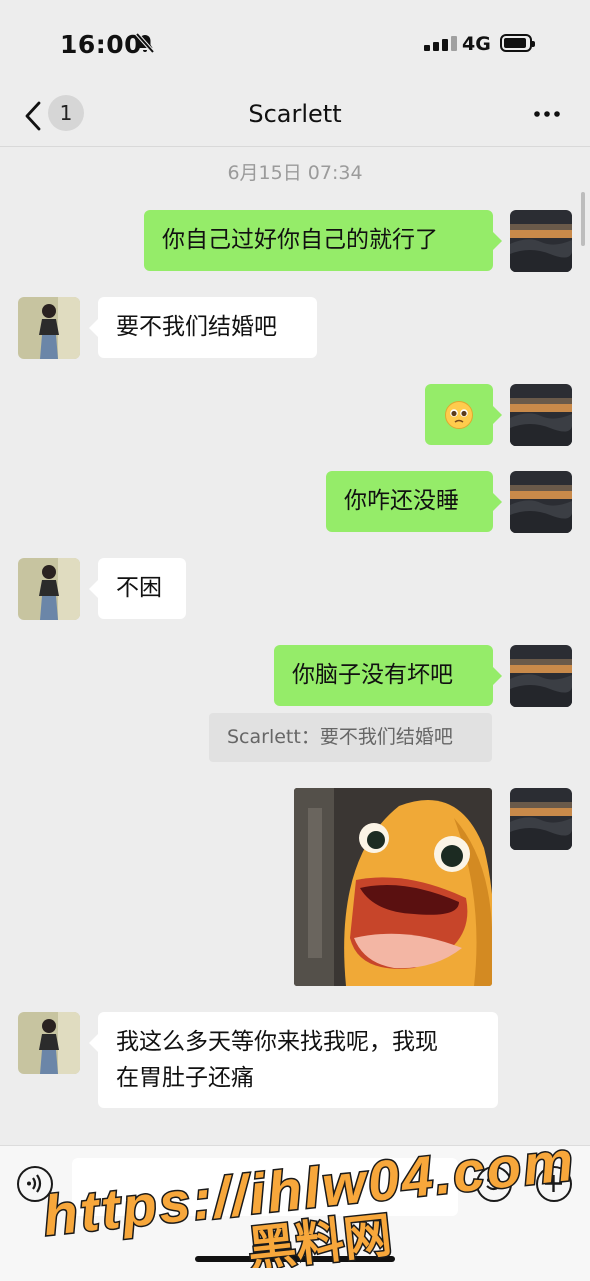 Image resolution: width=590 pixels, height=1281 pixels. I want to click on message-bubble-received: 要不我们结婚吧, so click(203, 327).